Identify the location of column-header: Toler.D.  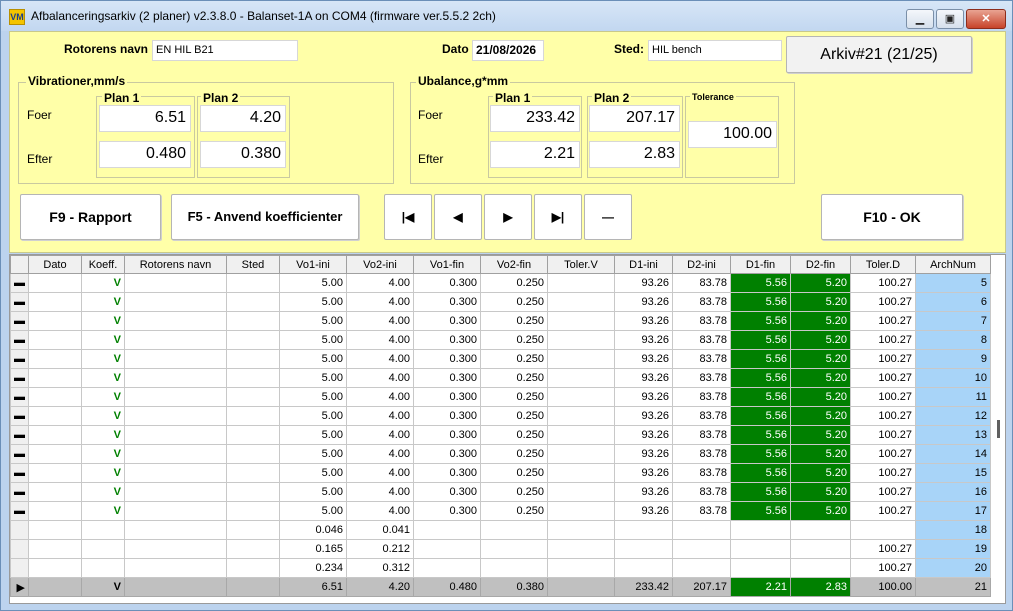
(883, 264).